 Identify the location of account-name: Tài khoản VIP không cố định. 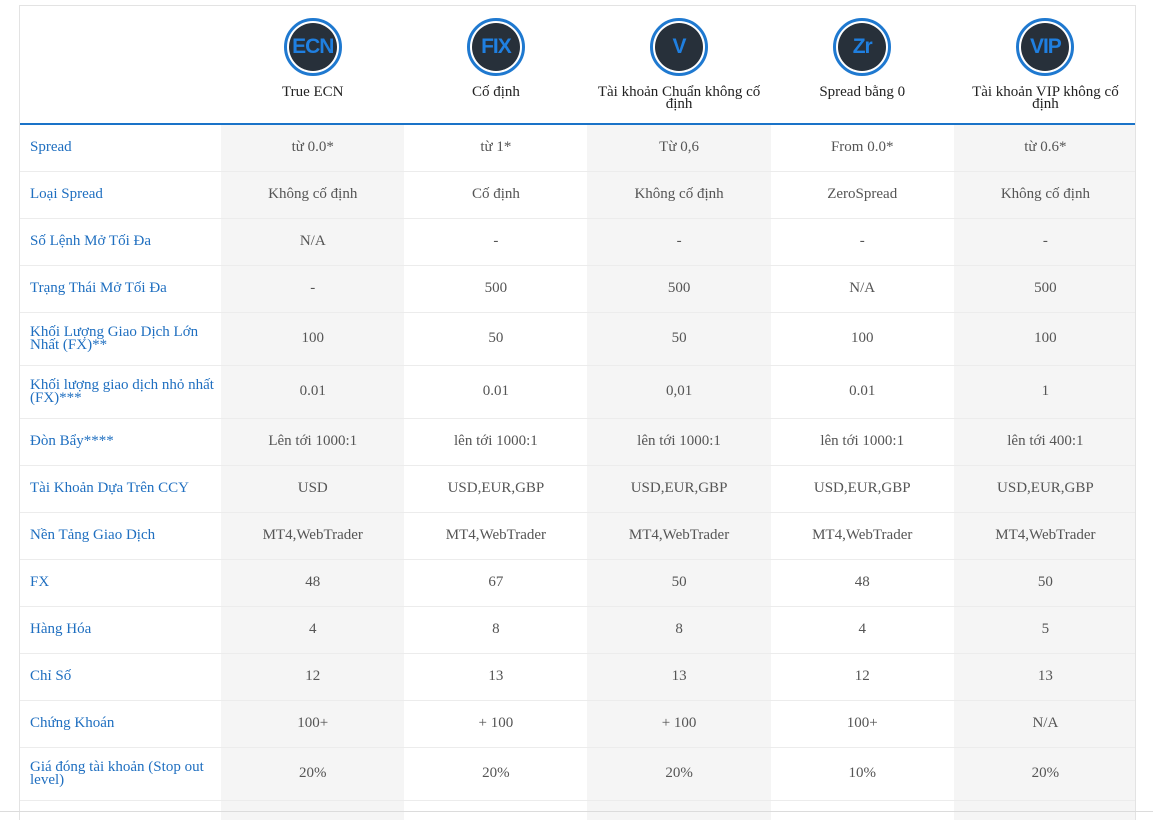
(1045, 98).